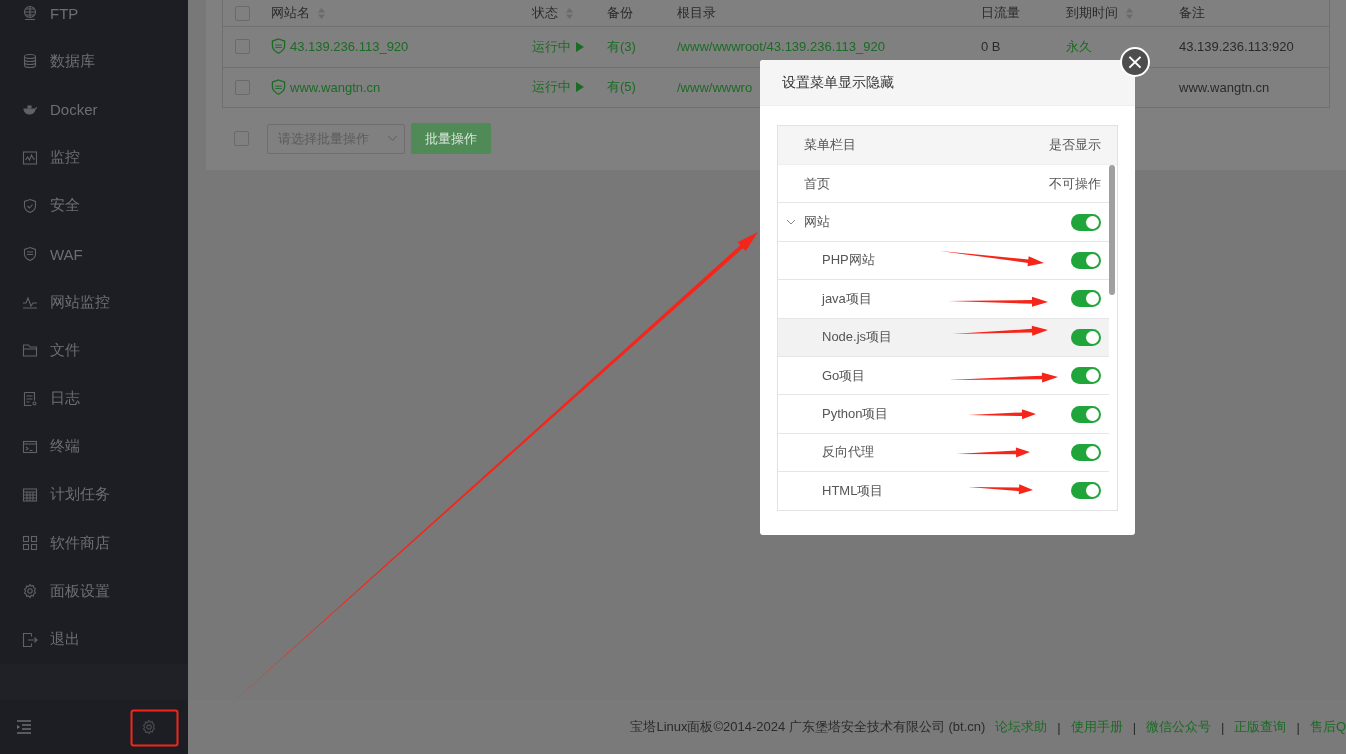 The width and height of the screenshot is (1346, 754). Describe the element at coordinates (844, 375) in the screenshot. I see `menu-item-label: Go项目` at that location.